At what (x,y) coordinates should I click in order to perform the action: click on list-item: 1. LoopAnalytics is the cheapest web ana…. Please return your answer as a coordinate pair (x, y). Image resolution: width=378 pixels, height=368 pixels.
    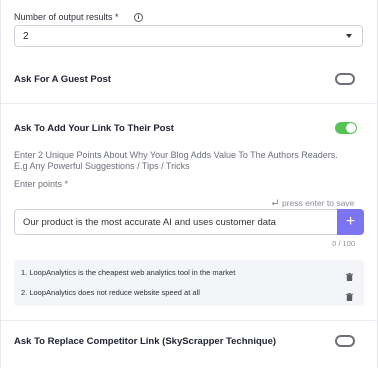
    Looking at the image, I should click on (128, 272).